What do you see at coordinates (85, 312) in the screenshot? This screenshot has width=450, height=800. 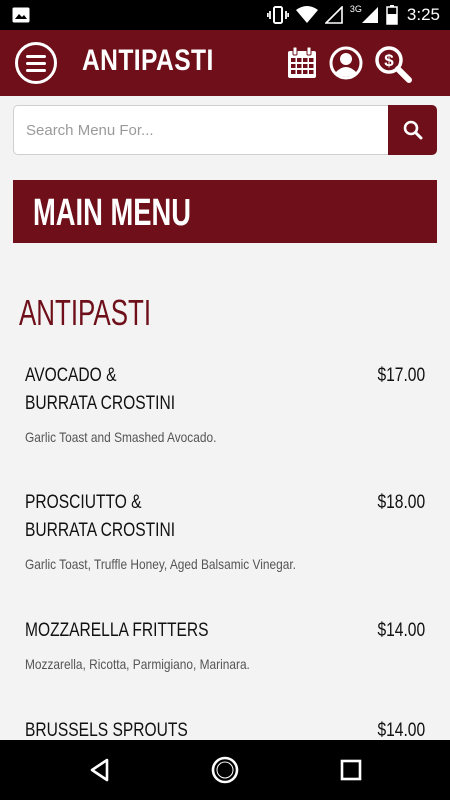 I see `section-heading: ANTIPASTI` at bounding box center [85, 312].